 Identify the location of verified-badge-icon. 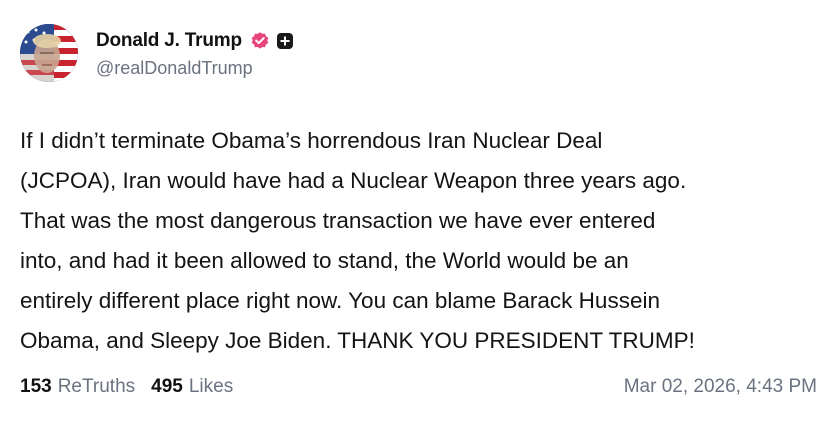
(260, 41).